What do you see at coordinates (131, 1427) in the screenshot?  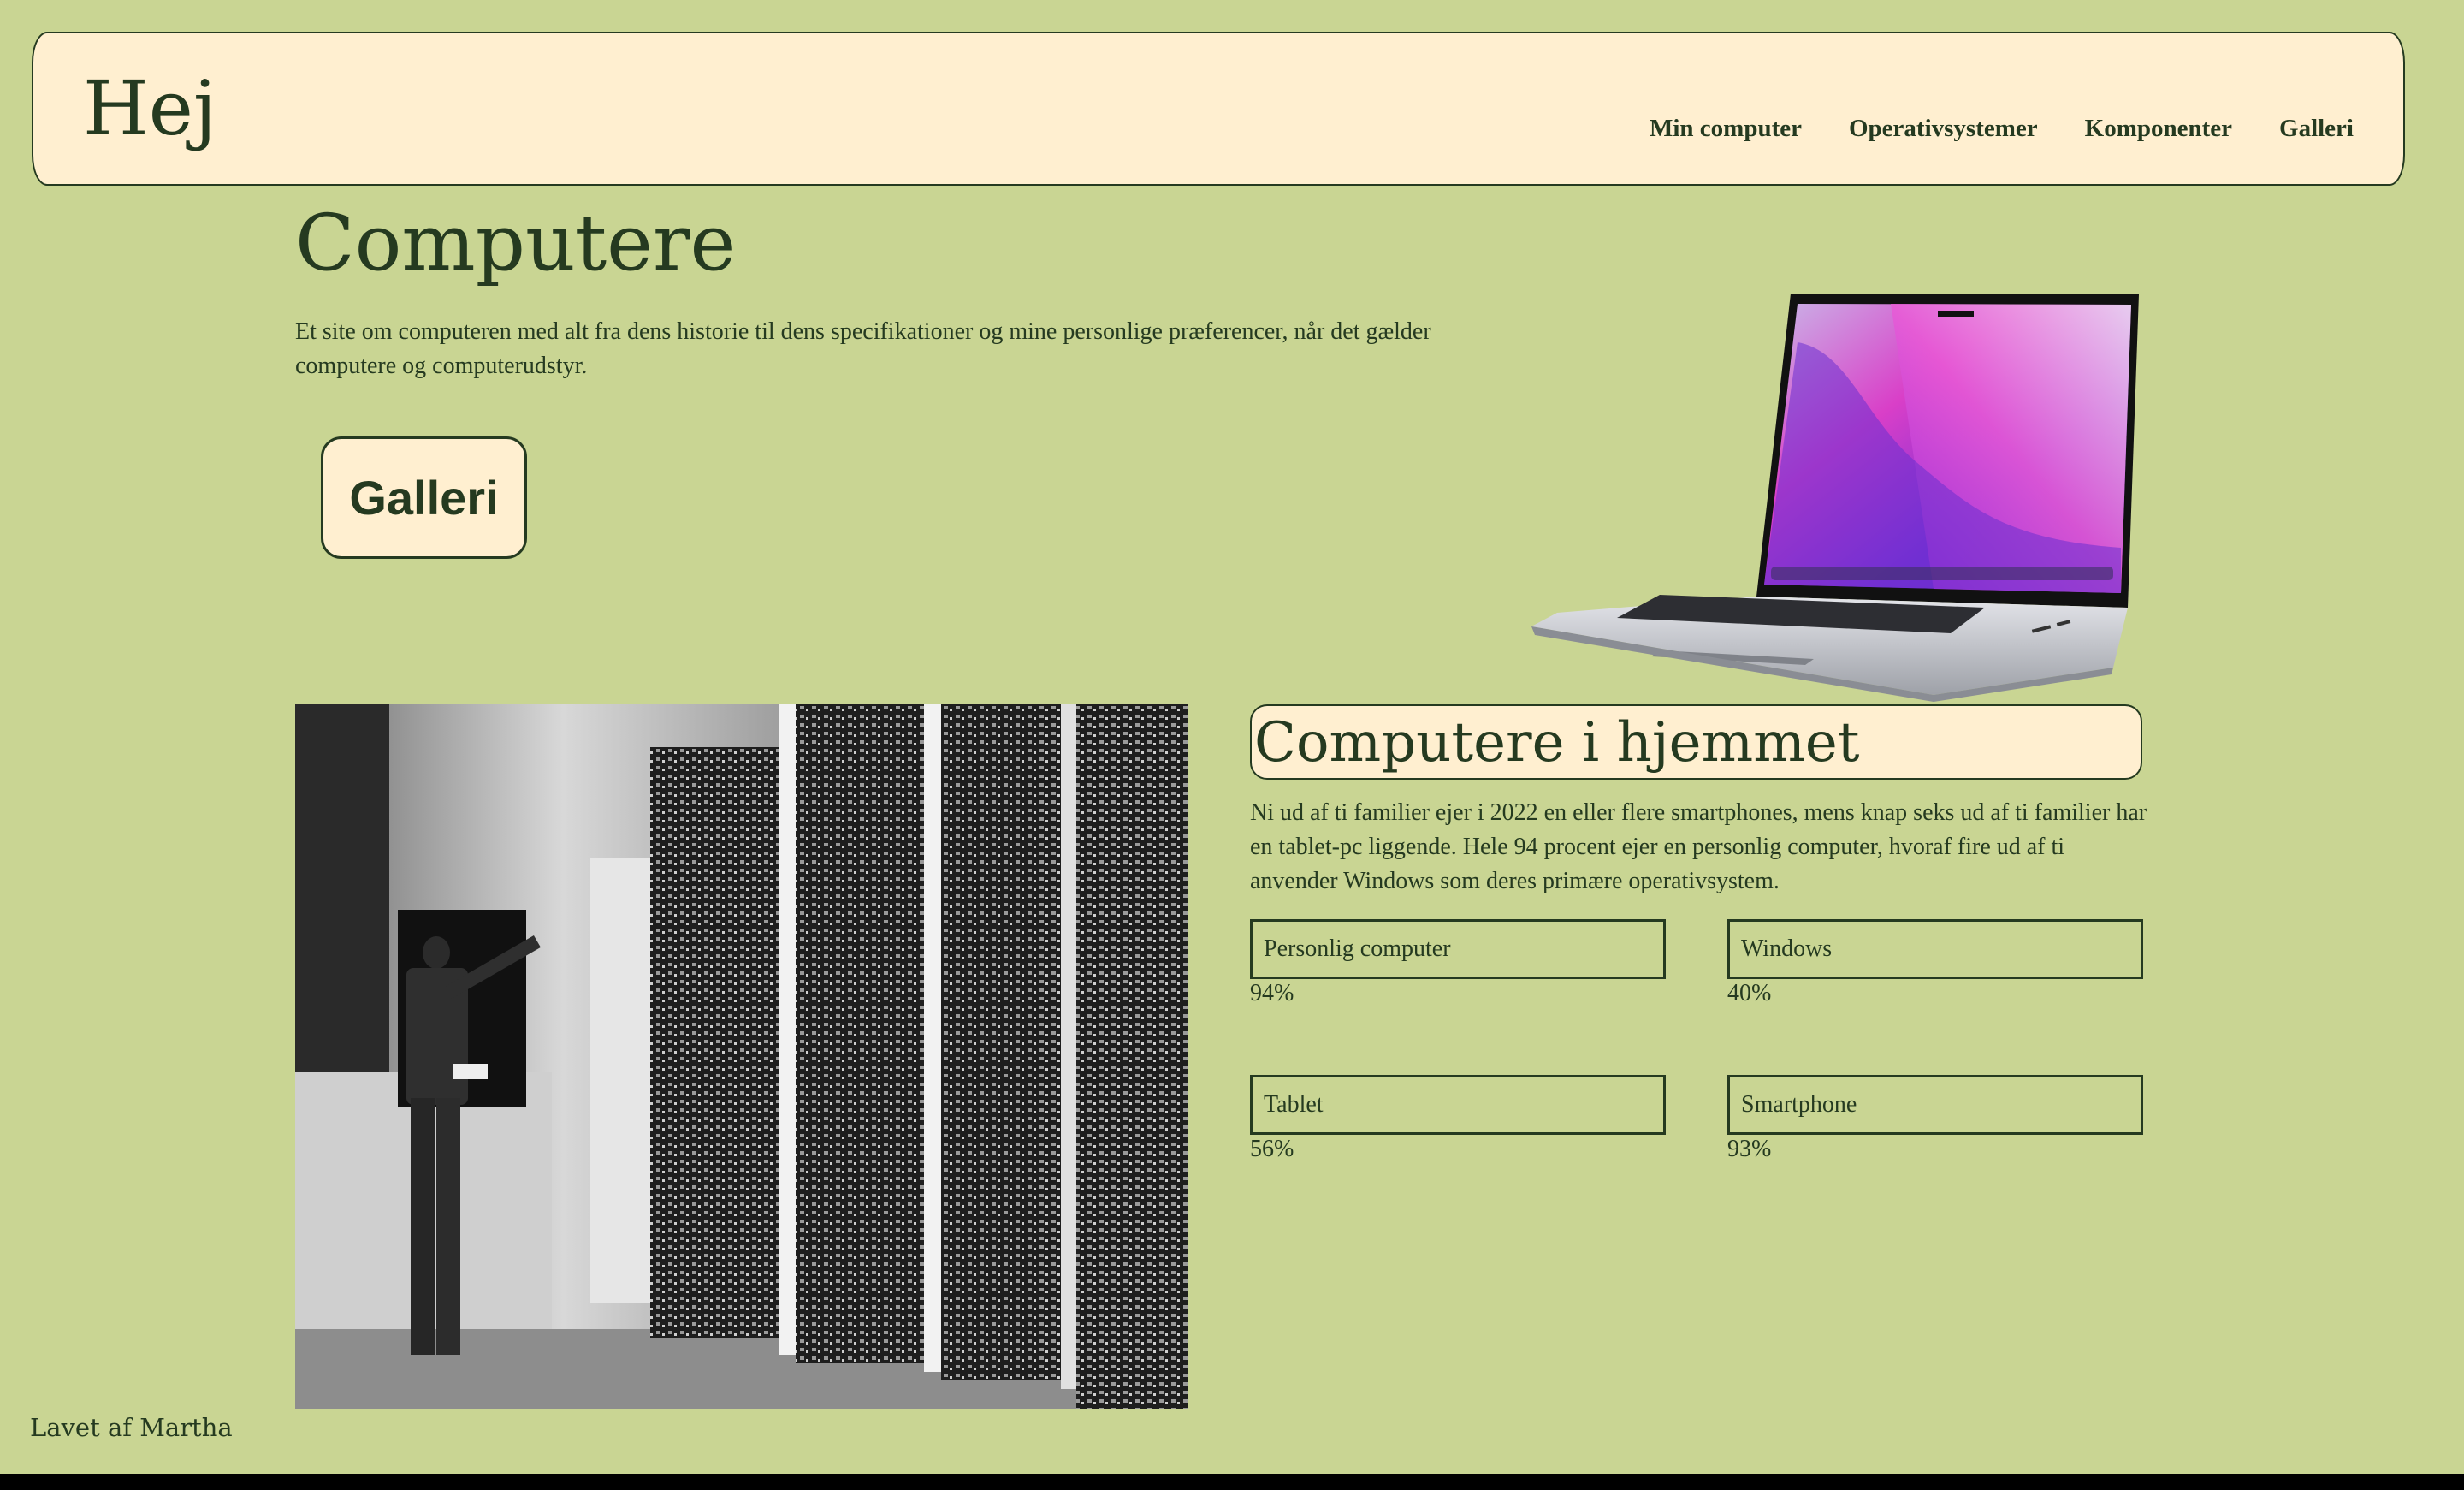 I see `footer-credit: Lavet af Martha` at bounding box center [131, 1427].